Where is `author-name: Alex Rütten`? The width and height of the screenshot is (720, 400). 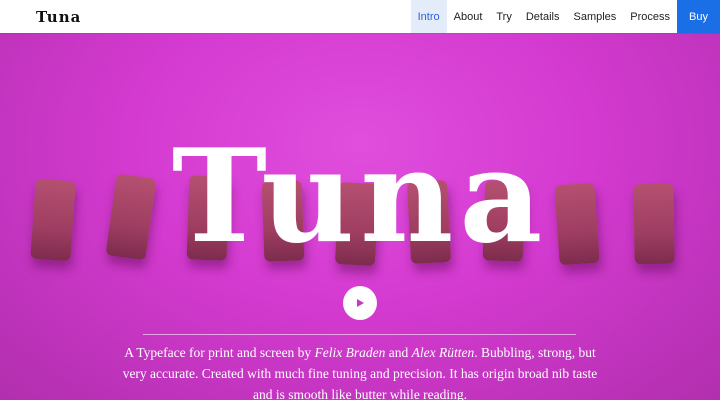 author-name: Alex Rütten is located at coordinates (443, 352).